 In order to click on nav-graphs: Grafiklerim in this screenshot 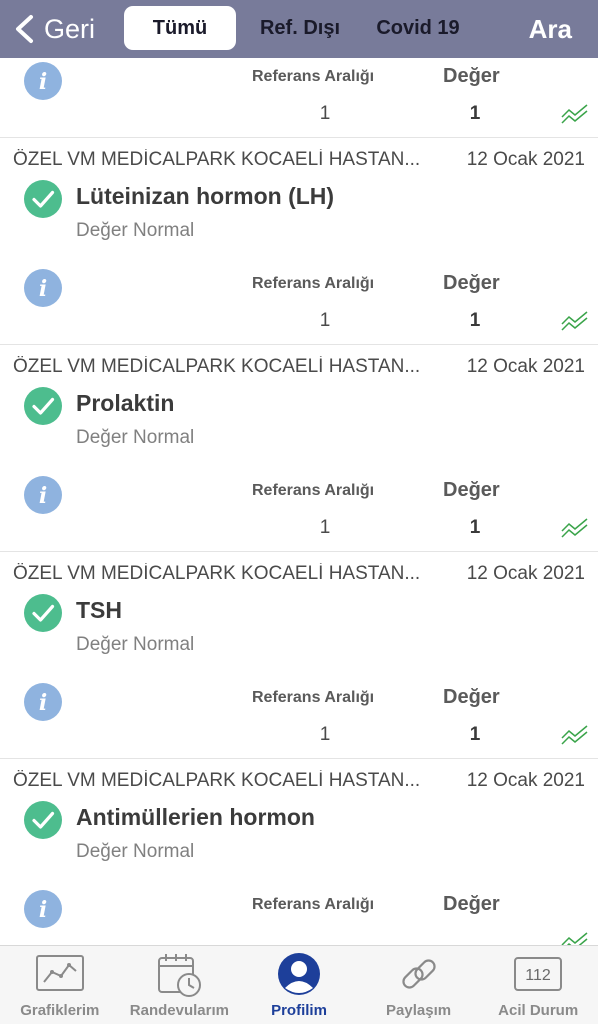, I will do `click(60, 985)`.